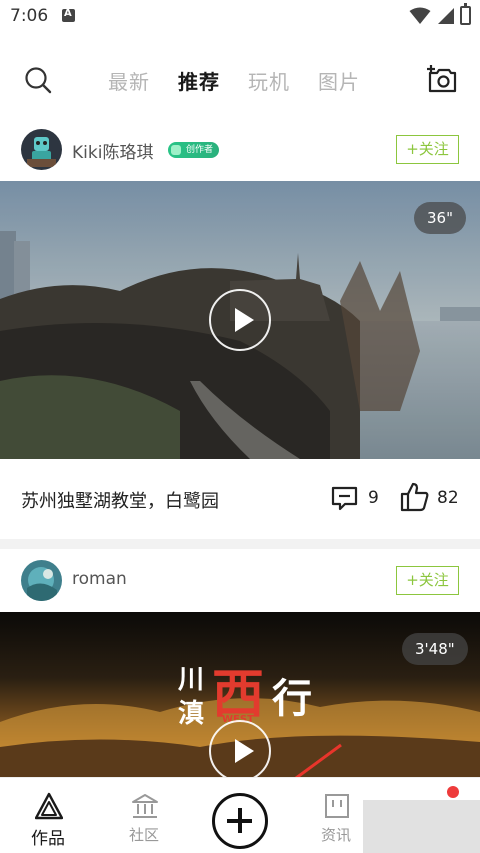 The height and width of the screenshot is (853, 480). What do you see at coordinates (194, 150) in the screenshot?
I see `creator-badge: 创作者` at bounding box center [194, 150].